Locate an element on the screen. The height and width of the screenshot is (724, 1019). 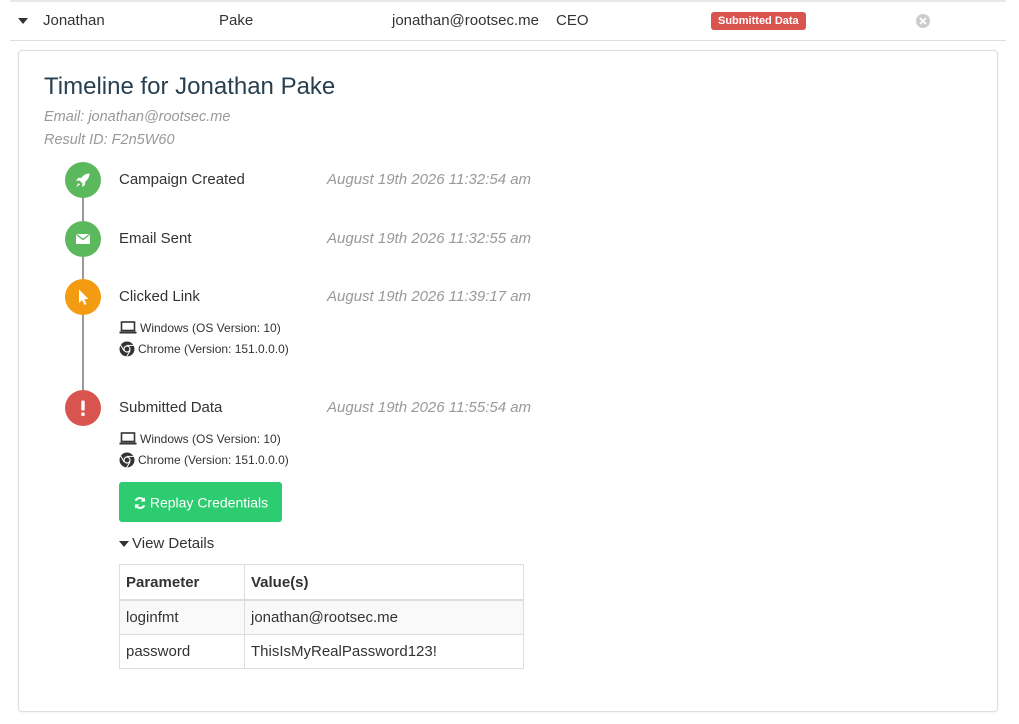
timeline-title: Timeline for Jonathan Pake is located at coordinates (190, 86).